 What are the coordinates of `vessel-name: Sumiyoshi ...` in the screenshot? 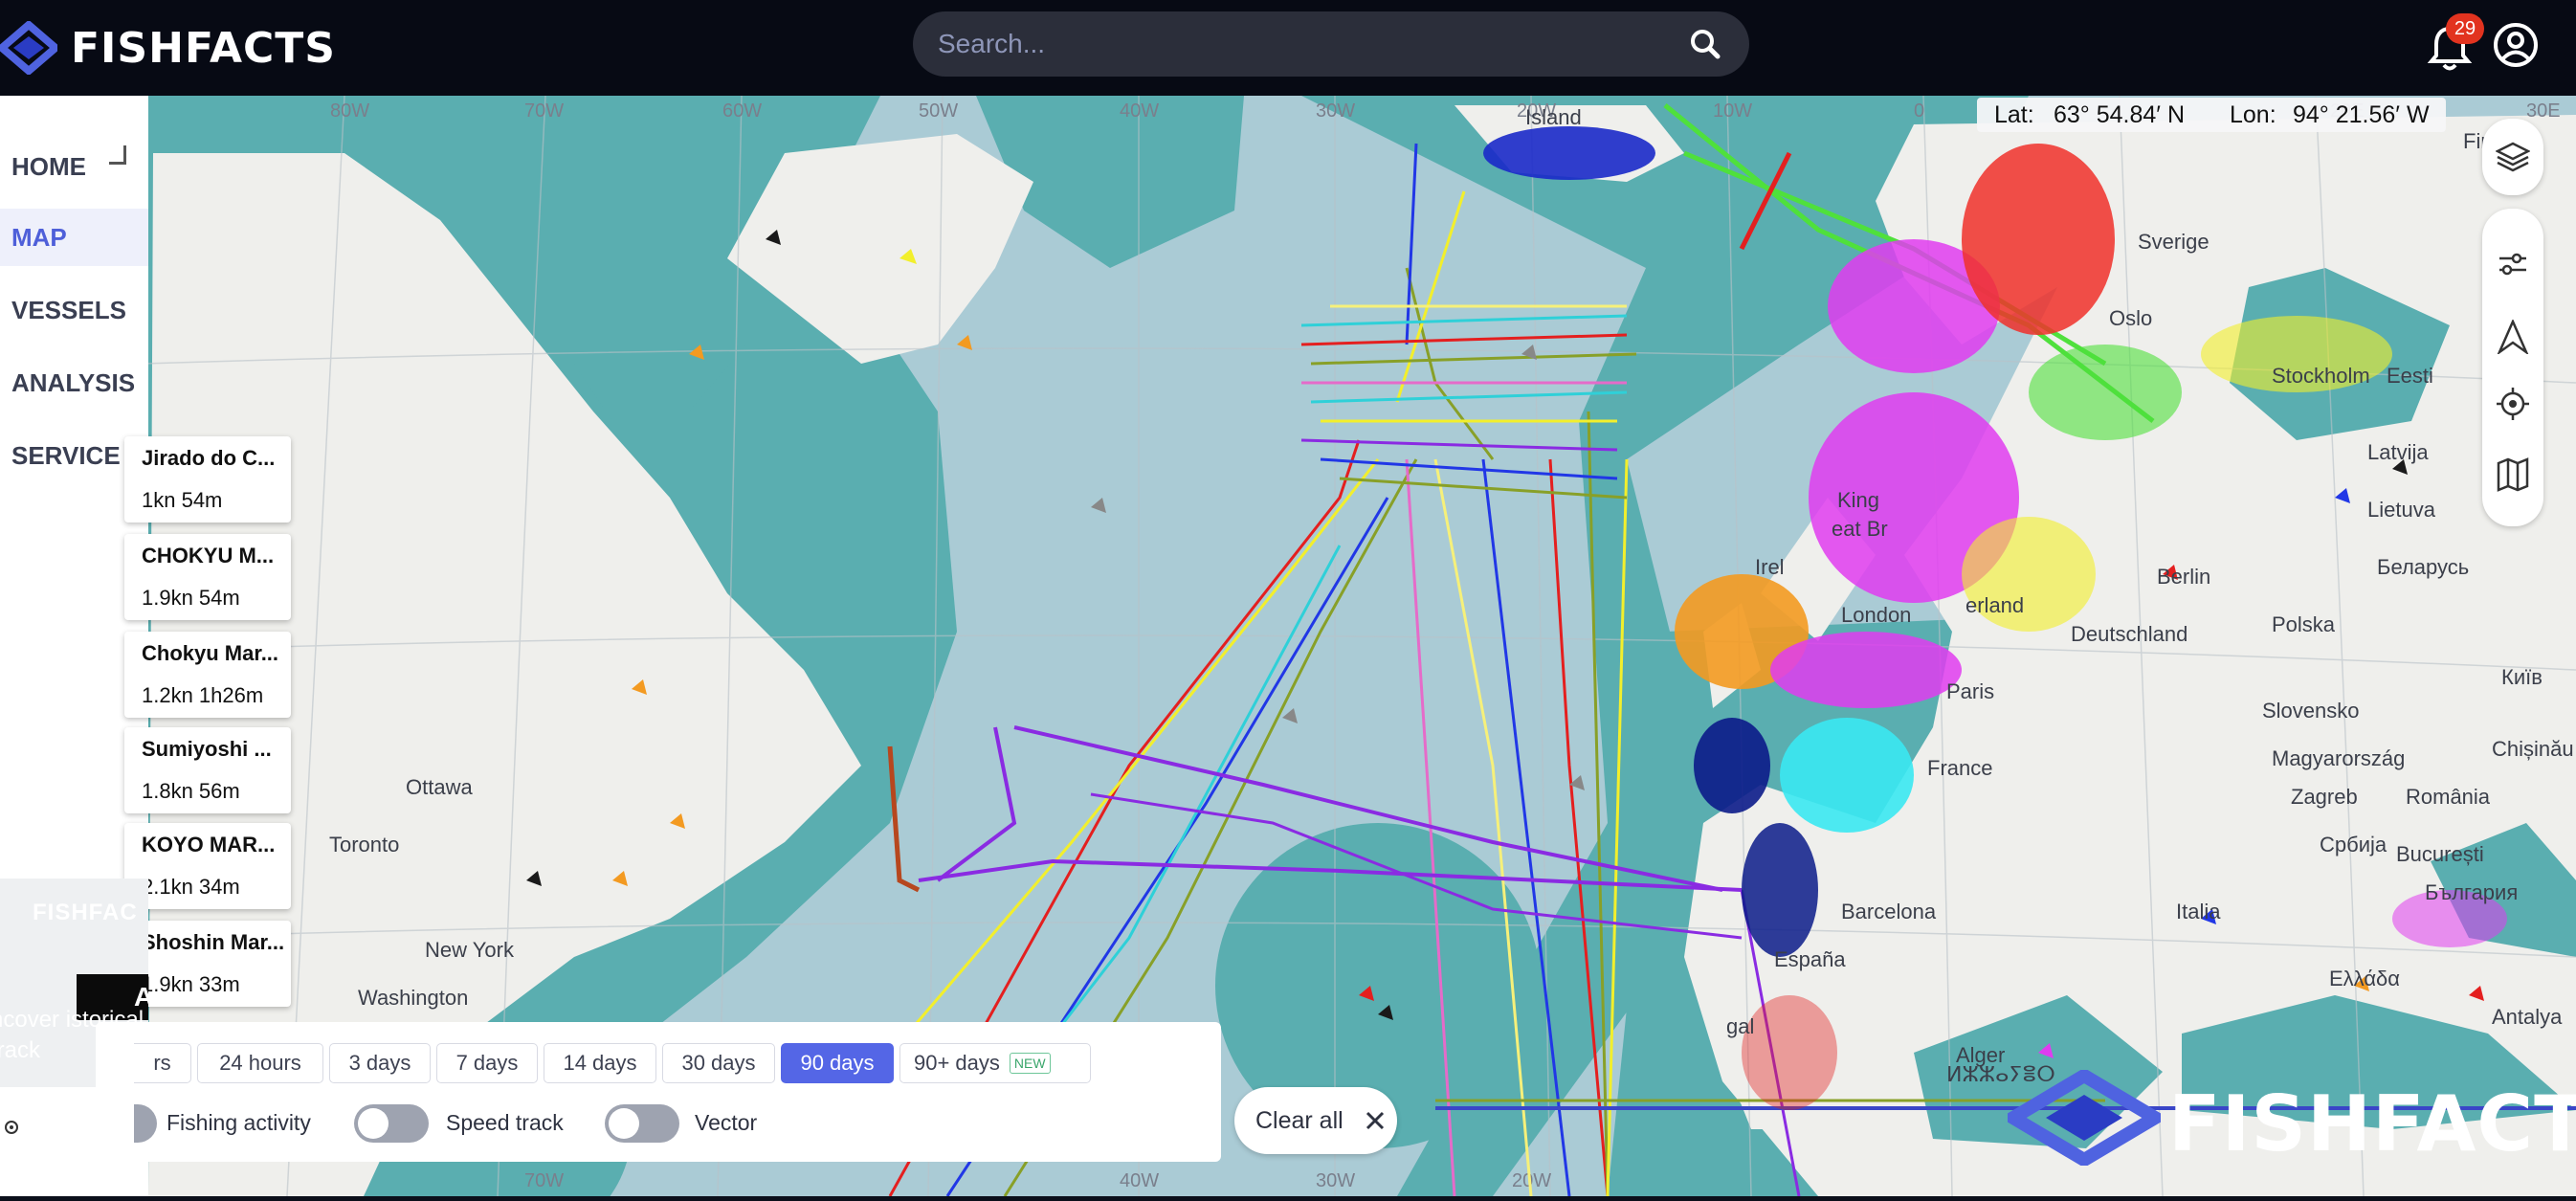 It's located at (207, 749).